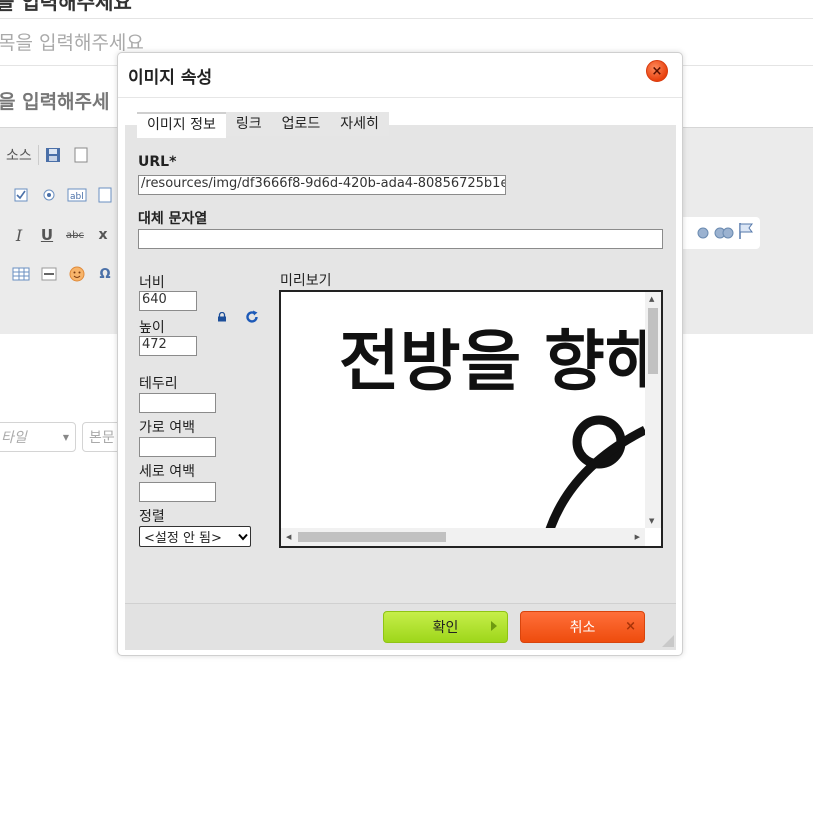 This screenshot has height=823, width=813. What do you see at coordinates (167, 428) in the screenshot?
I see `hspace-label: 가로 여백` at bounding box center [167, 428].